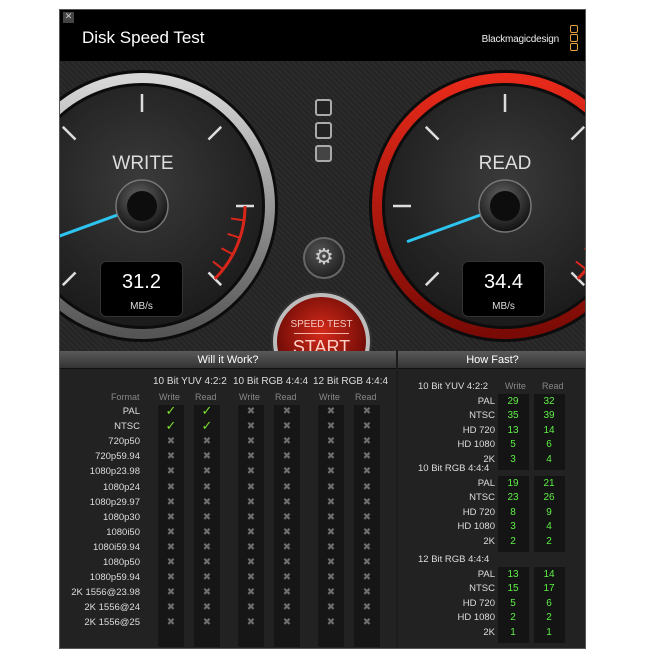  What do you see at coordinates (549, 603) in the screenshot?
I see `howfast-read-value: 6` at bounding box center [549, 603].